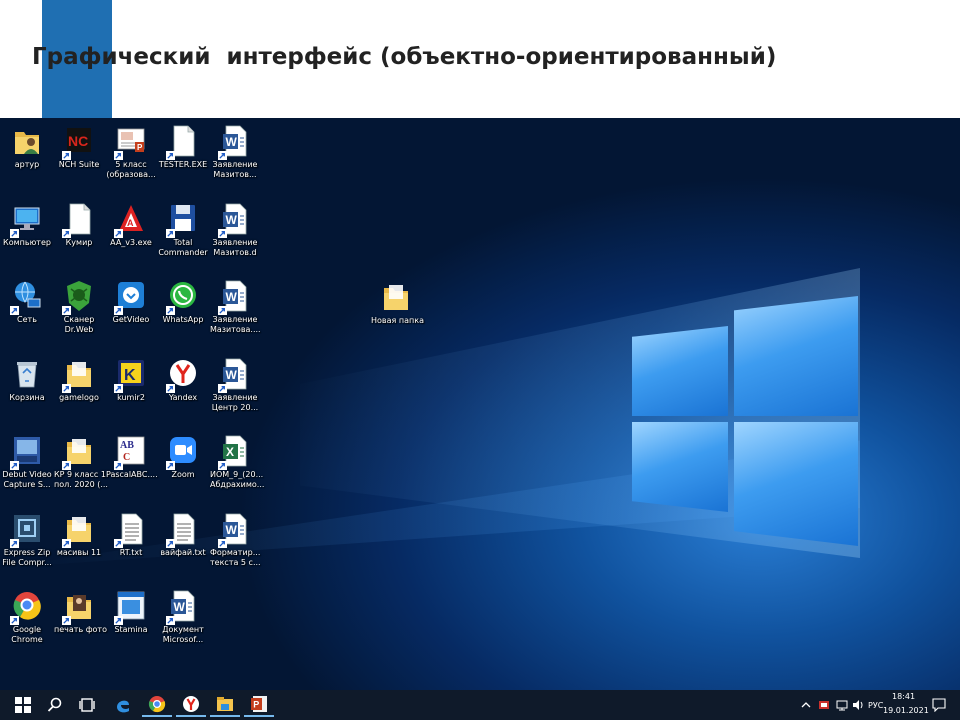  What do you see at coordinates (183, 474) in the screenshot?
I see `desktop-shortcut-label: Zoom` at bounding box center [183, 474].